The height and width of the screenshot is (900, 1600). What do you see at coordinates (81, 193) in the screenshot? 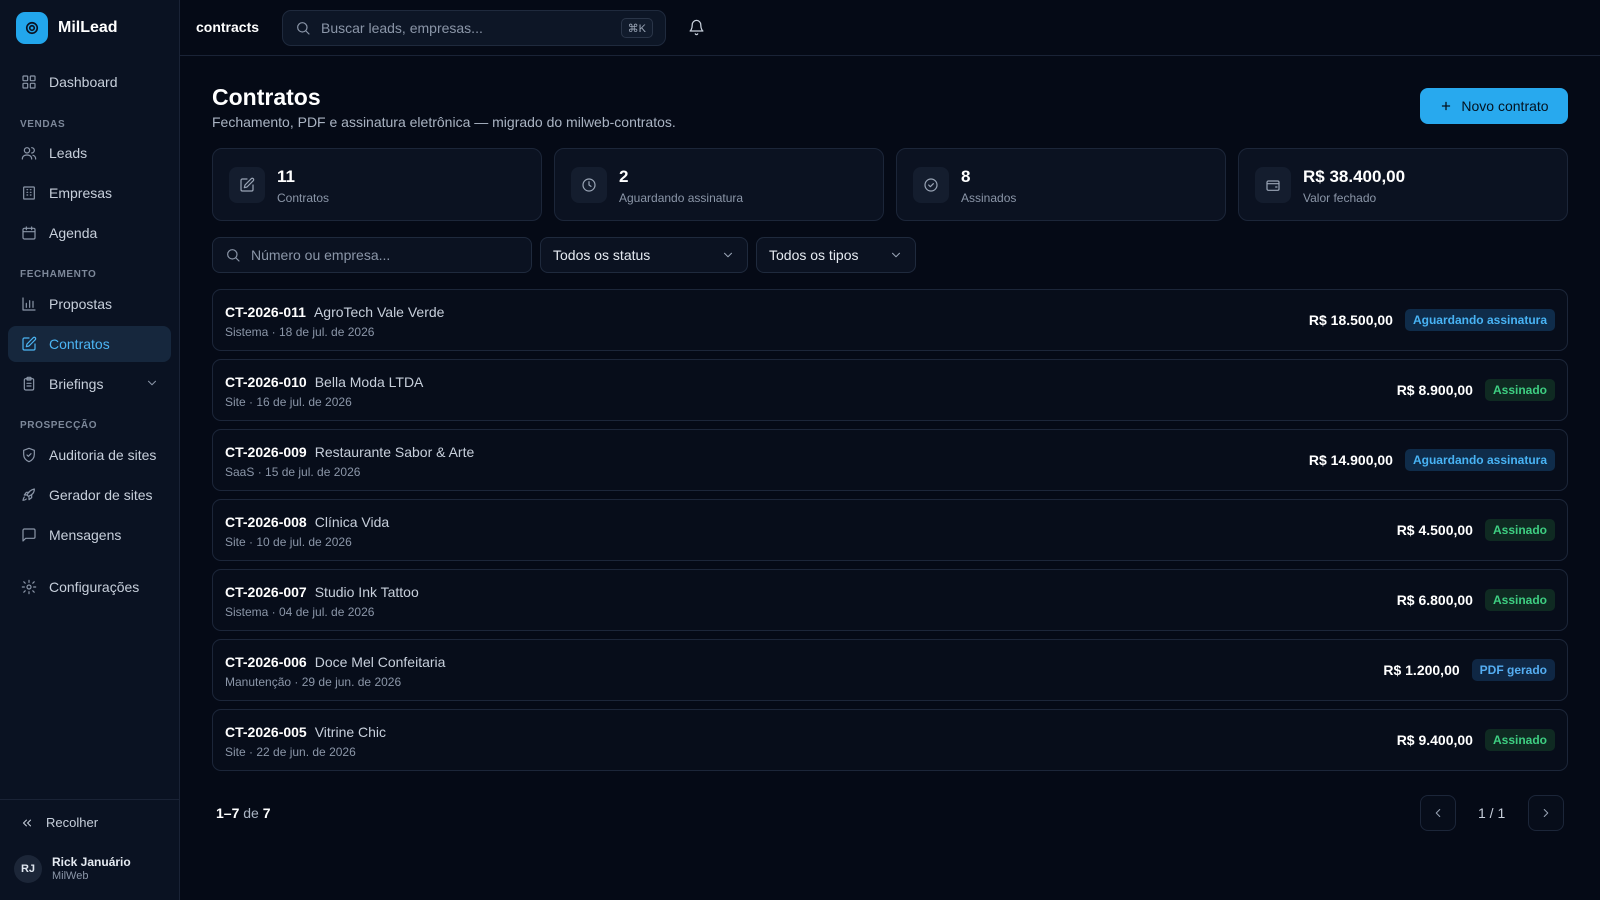
I see `sidebar-item-label: Empresas` at bounding box center [81, 193].